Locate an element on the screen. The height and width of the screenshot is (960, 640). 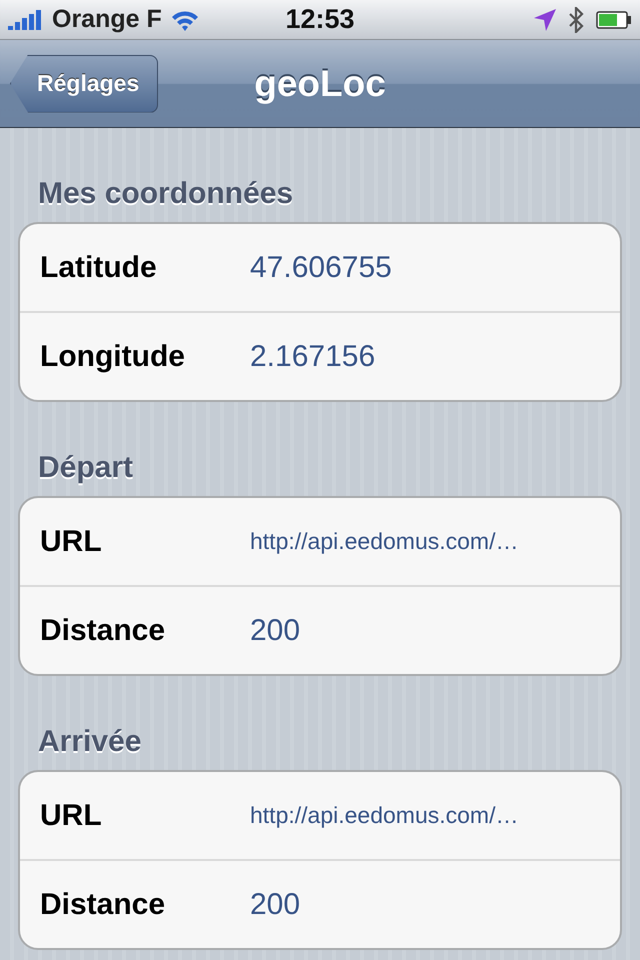
row-value: 47.606755 is located at coordinates (321, 267).